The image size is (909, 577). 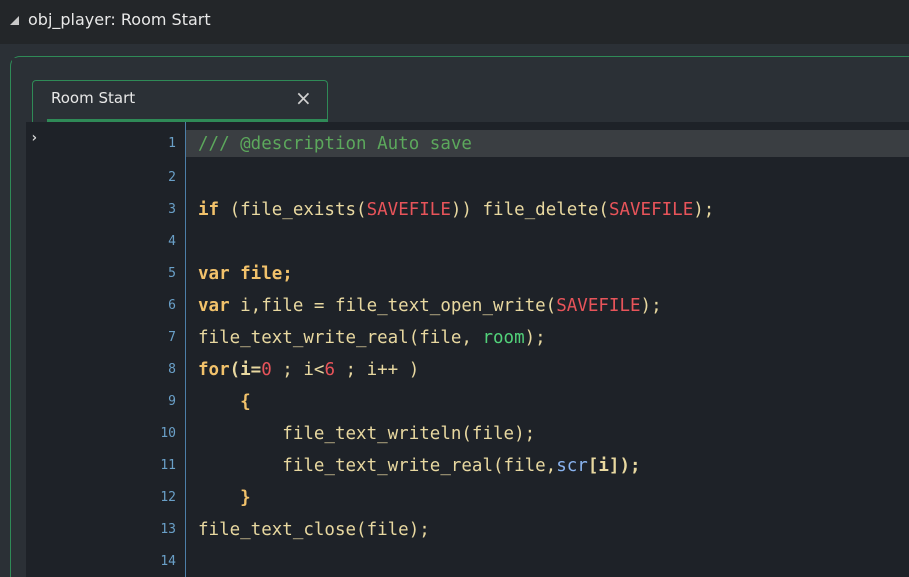 What do you see at coordinates (119, 19) in the screenshot?
I see `window-title: obj_player: Room Start` at bounding box center [119, 19].